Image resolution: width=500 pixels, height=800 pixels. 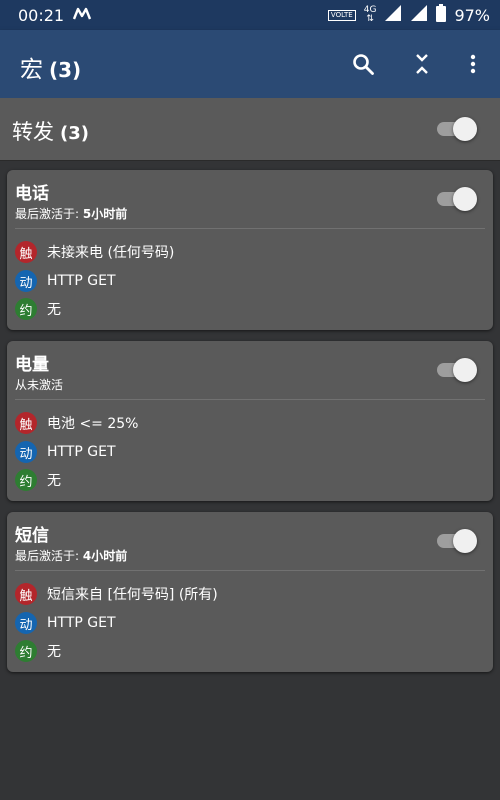 I want to click on search-button, so click(x=363, y=64).